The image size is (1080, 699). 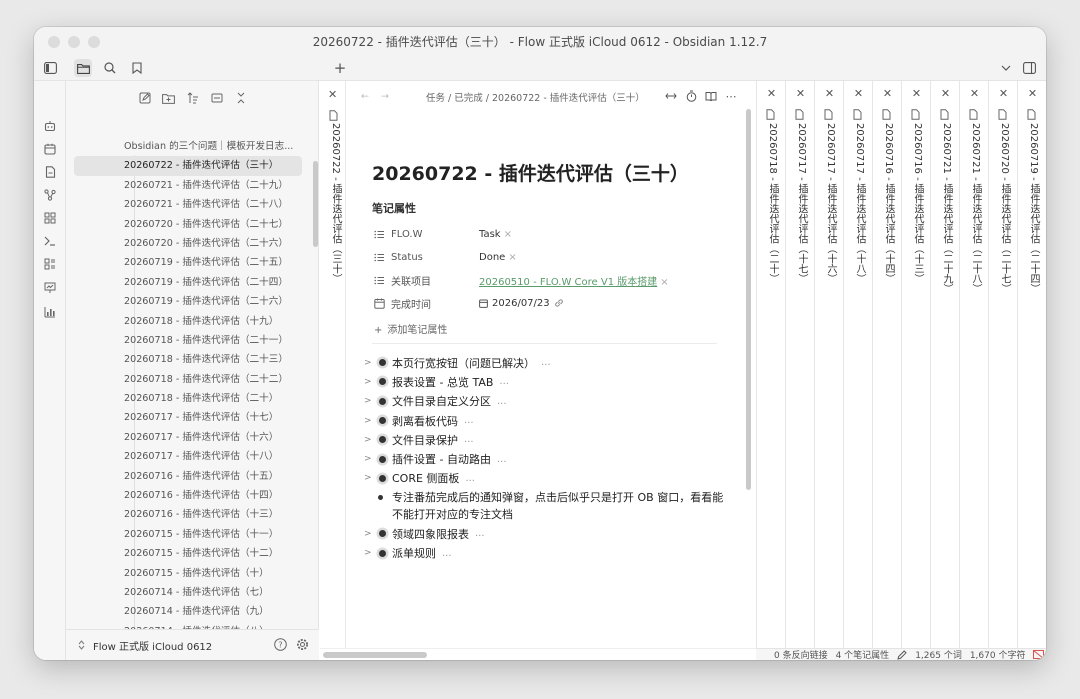 What do you see at coordinates (857, 364) in the screenshot?
I see `stacked-tab: ✕ 20260717 - 插件迭代评估（十八）` at bounding box center [857, 364].